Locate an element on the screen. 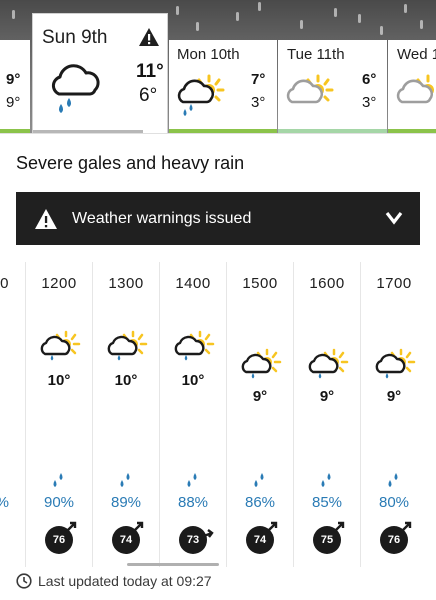  hour-time: 1600 is located at coordinates (327, 283).